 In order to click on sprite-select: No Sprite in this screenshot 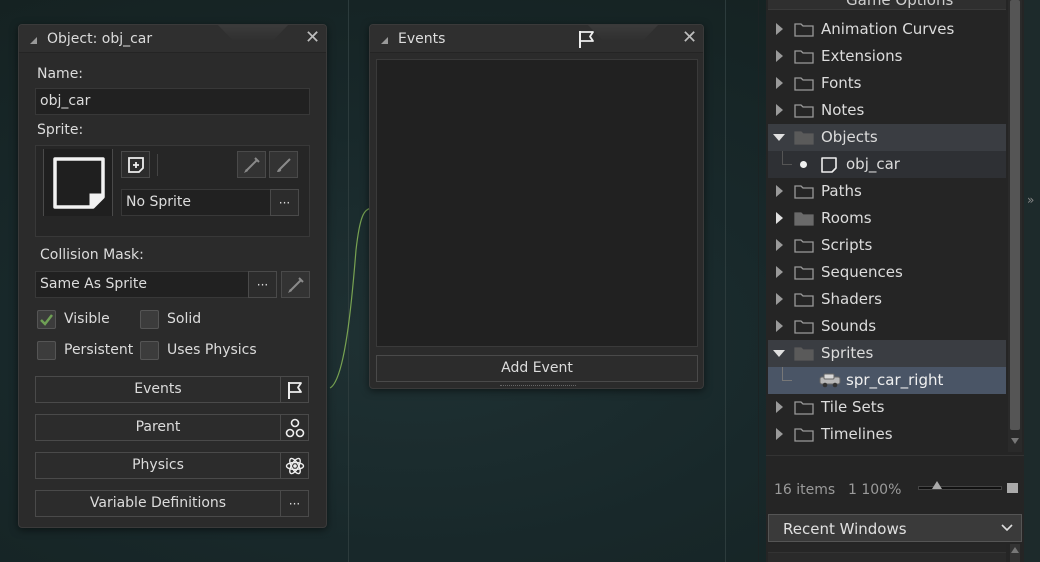, I will do `click(196, 202)`.